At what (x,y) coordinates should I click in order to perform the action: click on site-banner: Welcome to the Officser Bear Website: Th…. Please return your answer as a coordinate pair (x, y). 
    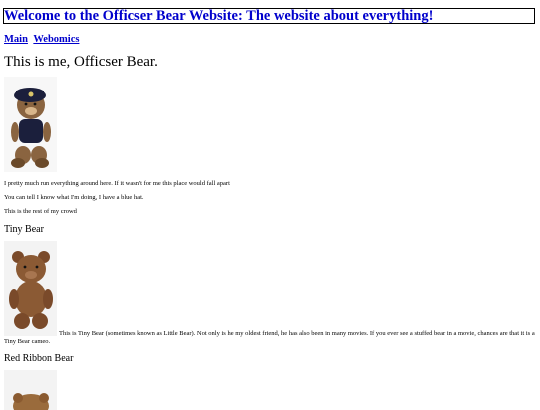
    Looking at the image, I should click on (269, 16).